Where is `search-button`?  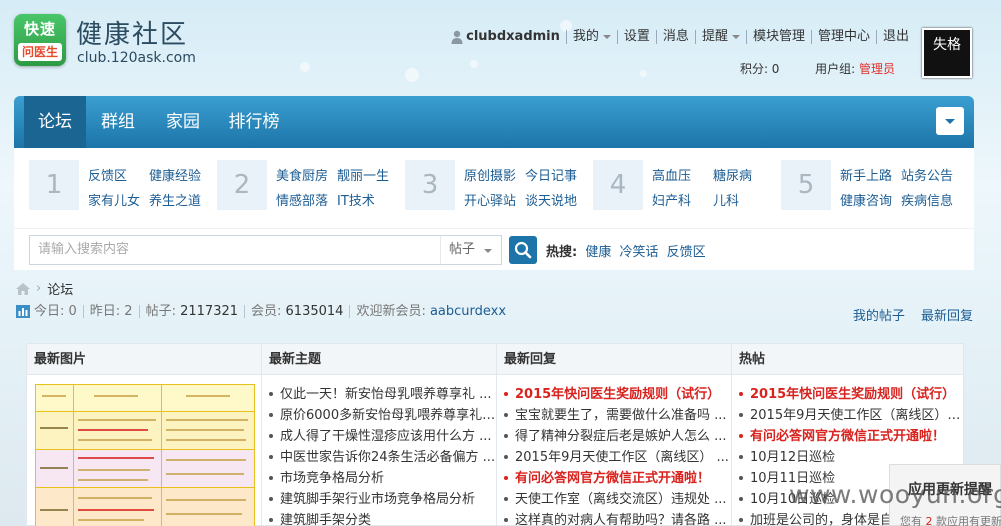
search-button is located at coordinates (523, 250).